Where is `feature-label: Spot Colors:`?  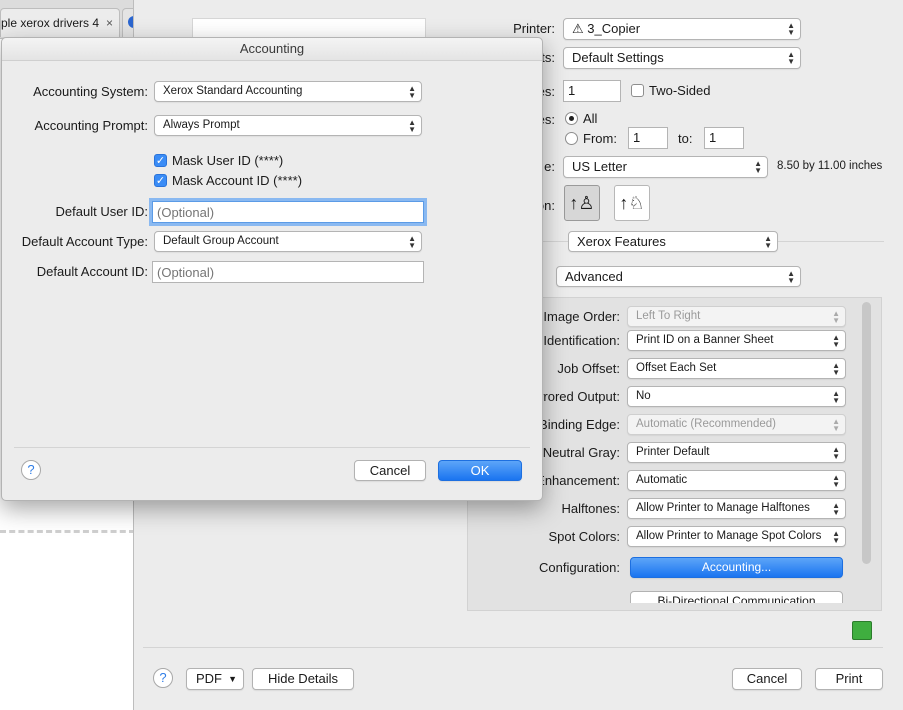 feature-label: Spot Colors: is located at coordinates (584, 536).